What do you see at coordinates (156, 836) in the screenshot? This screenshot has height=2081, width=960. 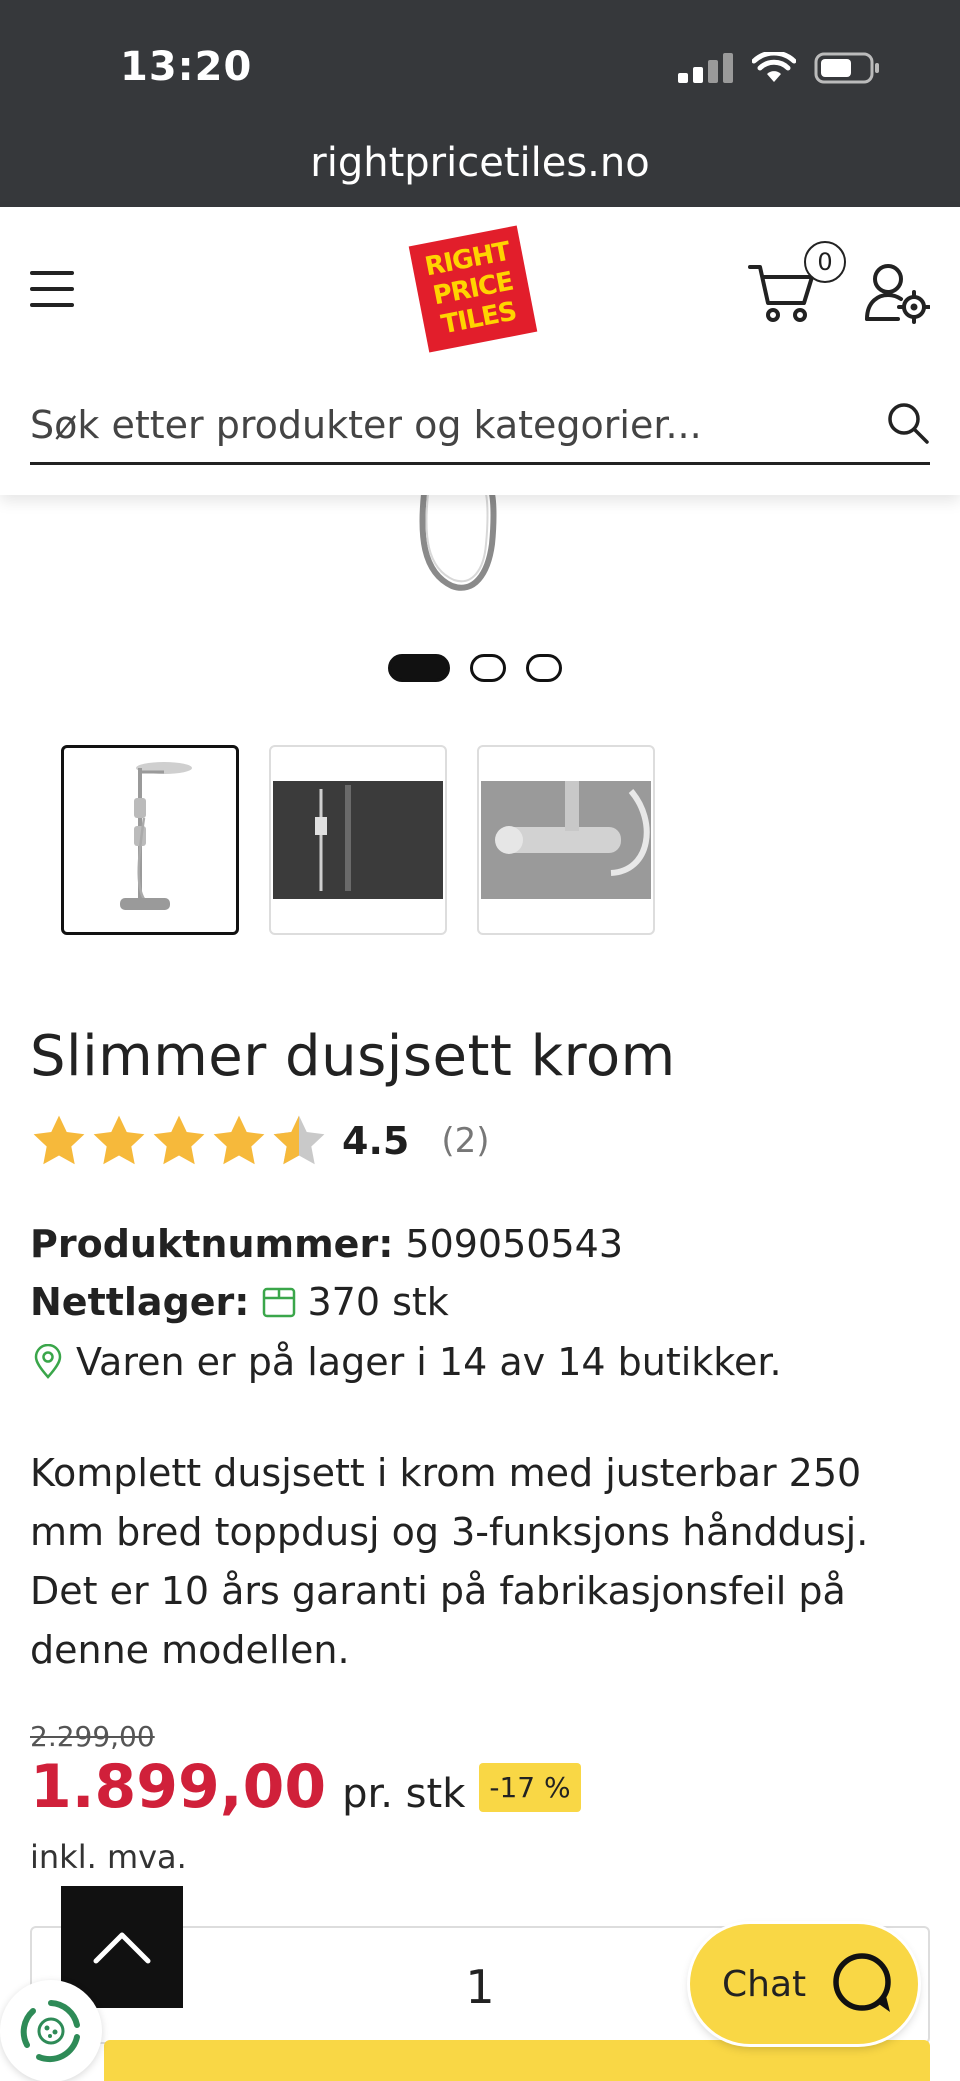 I see `shower-set-thumbnail-image` at bounding box center [156, 836].